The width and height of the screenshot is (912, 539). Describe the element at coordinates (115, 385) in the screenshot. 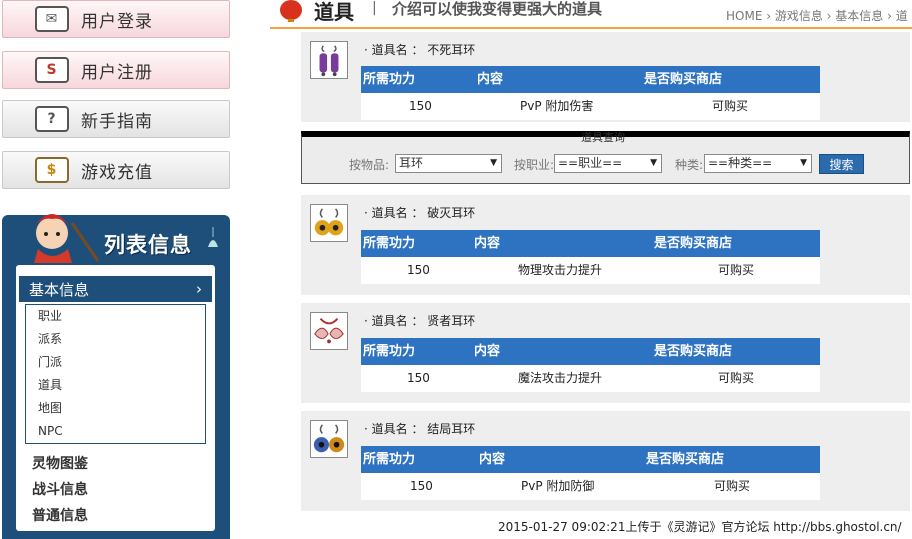

I see `submenu-item-items: 道具` at that location.